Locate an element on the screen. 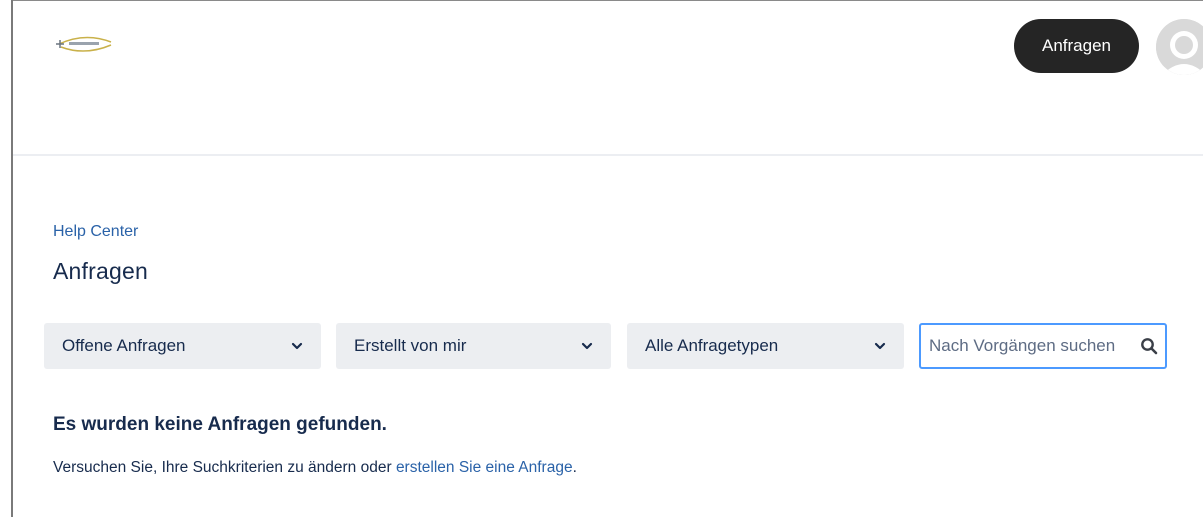  request-type-filter-dropdown: Alle Anfragetypen is located at coordinates (765, 346).